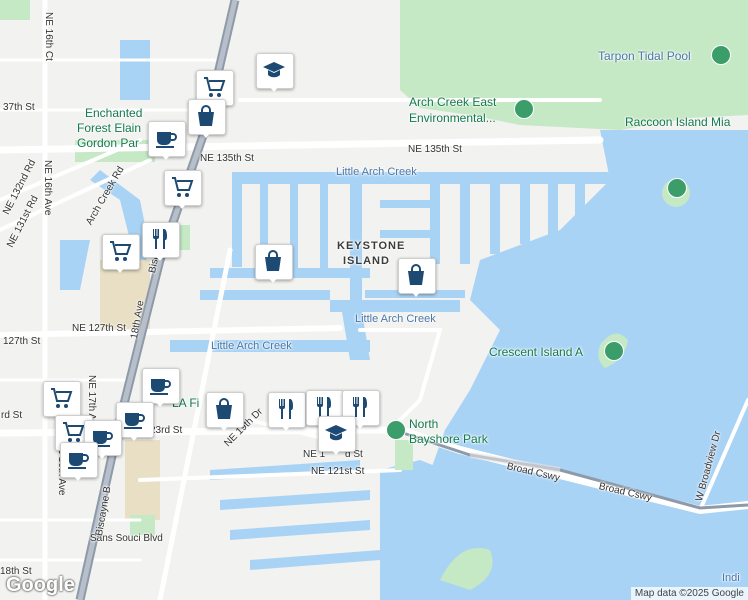 This screenshot has width=748, height=600. I want to click on place-label-keystone: KEYSTONE, so click(371, 246).